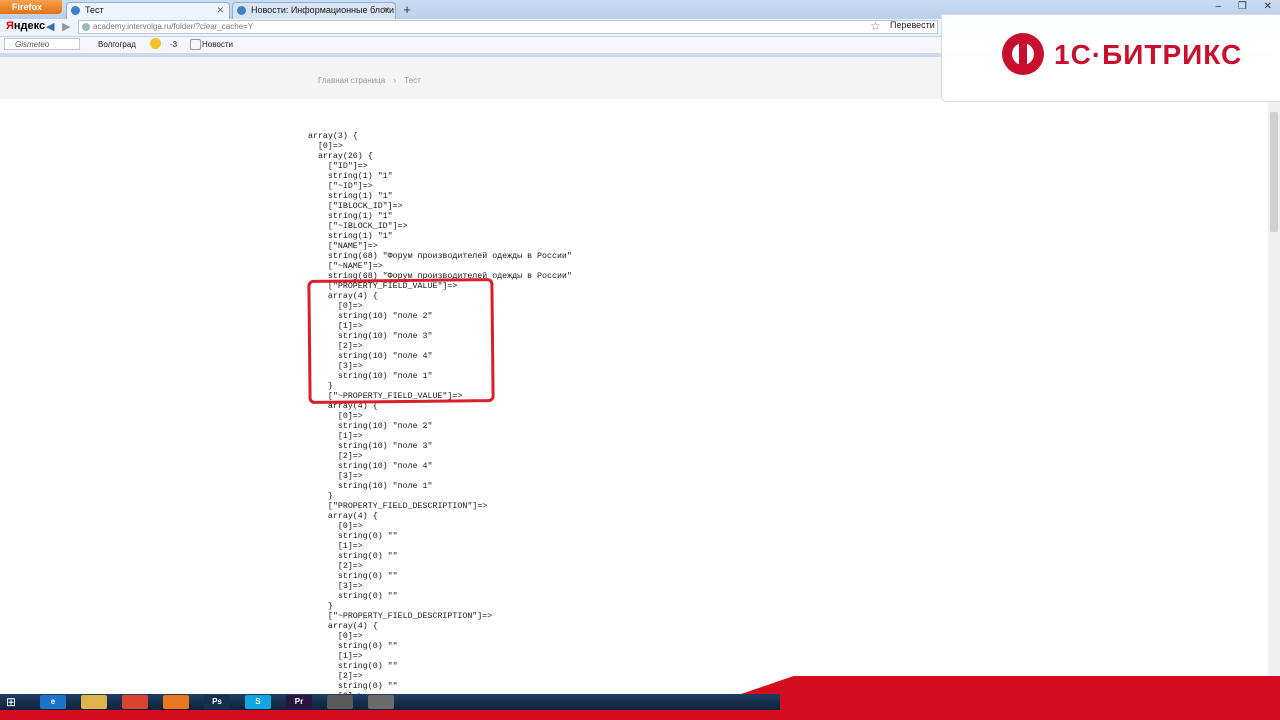 This screenshot has height=720, width=1280. I want to click on gismeteo-search-input: Gismeteo, so click(42, 44).